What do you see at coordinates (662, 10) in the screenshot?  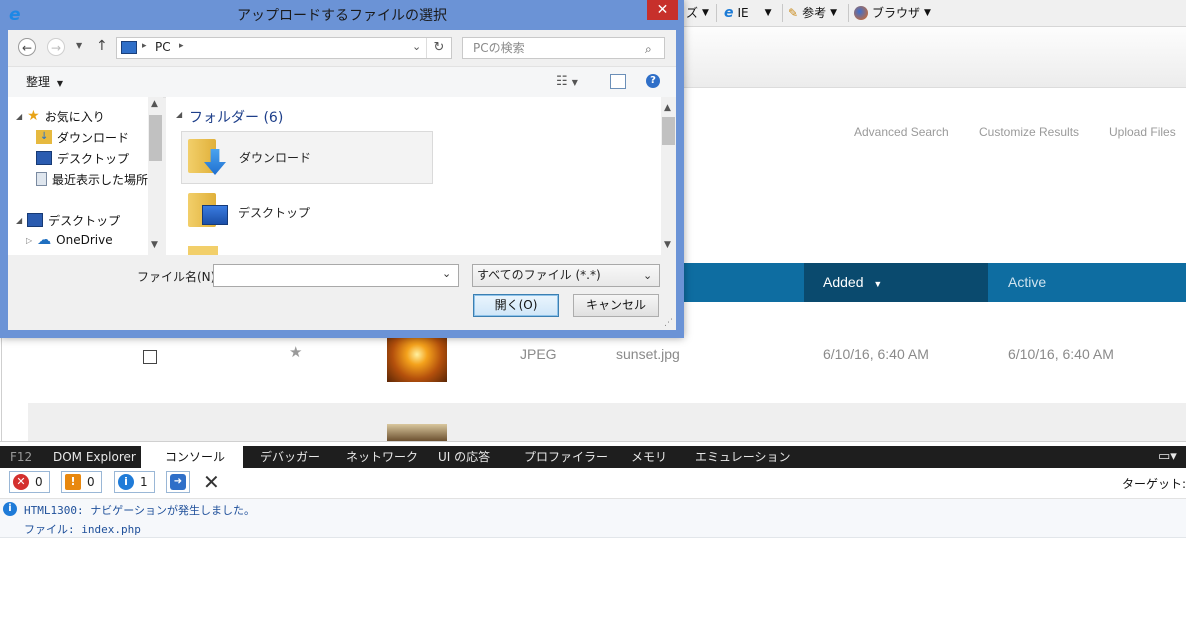 I see `close-button: ✕` at bounding box center [662, 10].